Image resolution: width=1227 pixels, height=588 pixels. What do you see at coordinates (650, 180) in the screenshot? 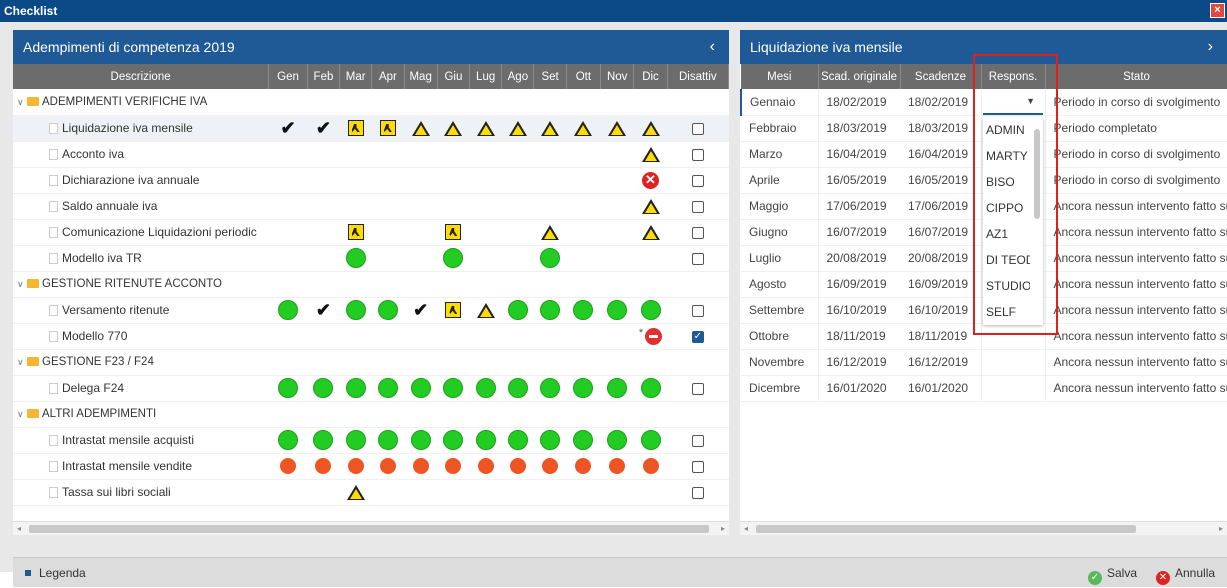
I see `month-cell: ✕` at bounding box center [650, 180].